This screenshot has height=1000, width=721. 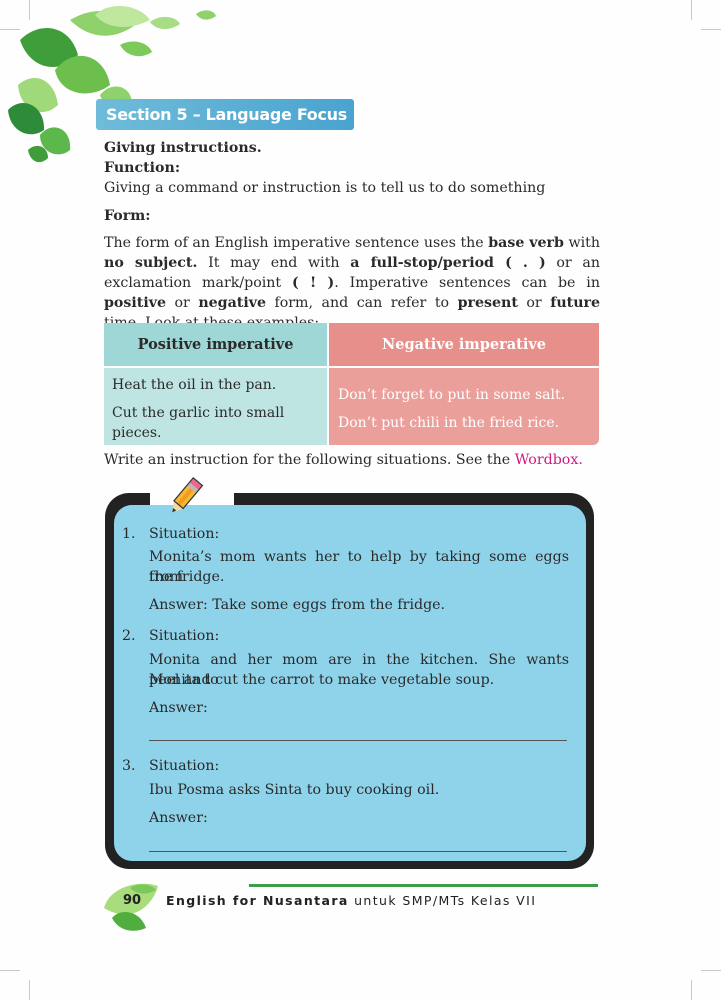 What do you see at coordinates (129, 636) in the screenshot?
I see `exercise-number: 2.` at bounding box center [129, 636].